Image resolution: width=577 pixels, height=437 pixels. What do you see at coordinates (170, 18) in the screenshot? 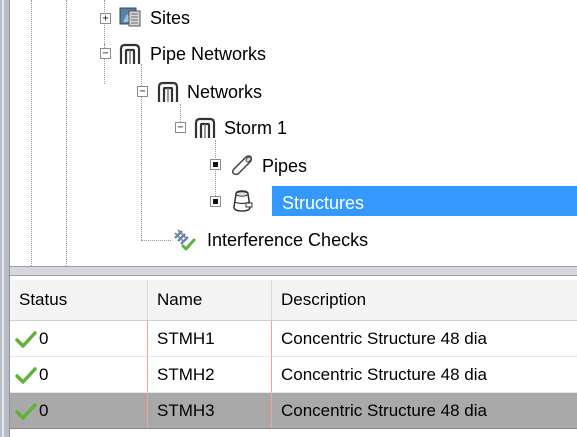
I see `tree-node-label: Sites` at bounding box center [170, 18].